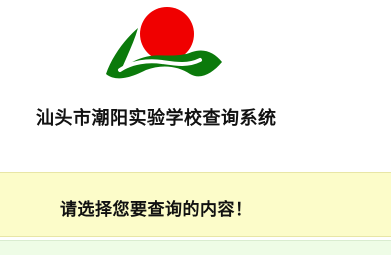  I want to click on content-area, so click(195, 247).